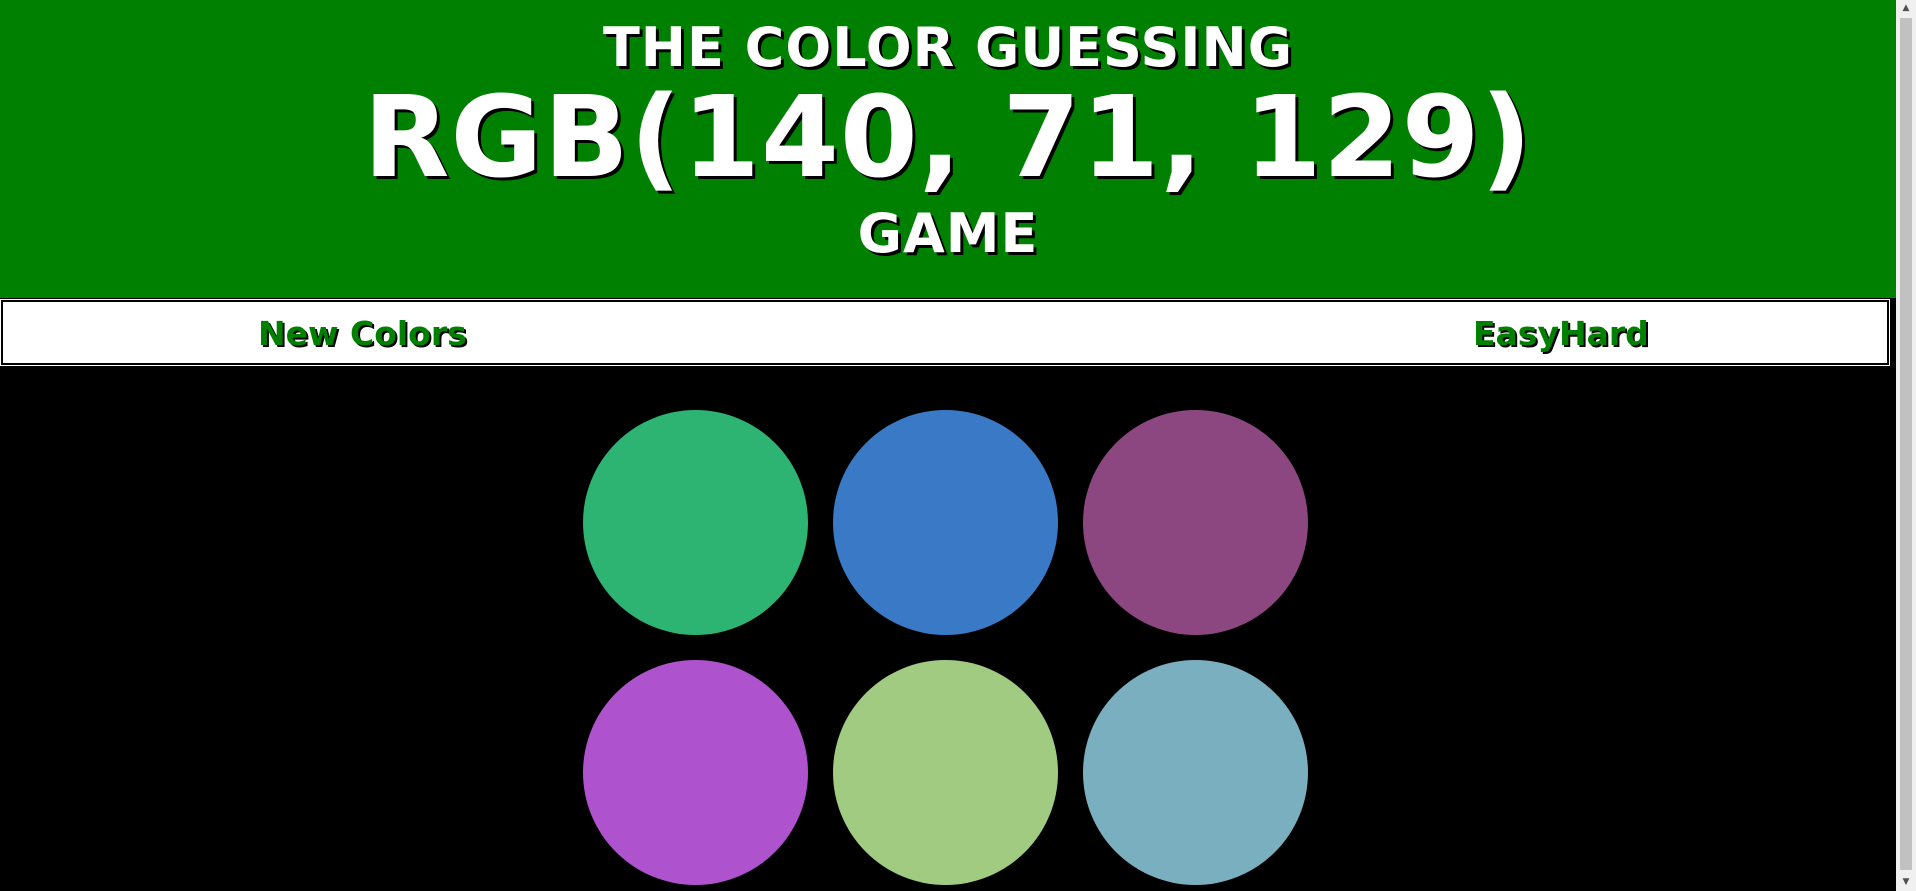 This screenshot has width=1916, height=891. I want to click on arrow-down-icon: ▼, so click(1906, 882).